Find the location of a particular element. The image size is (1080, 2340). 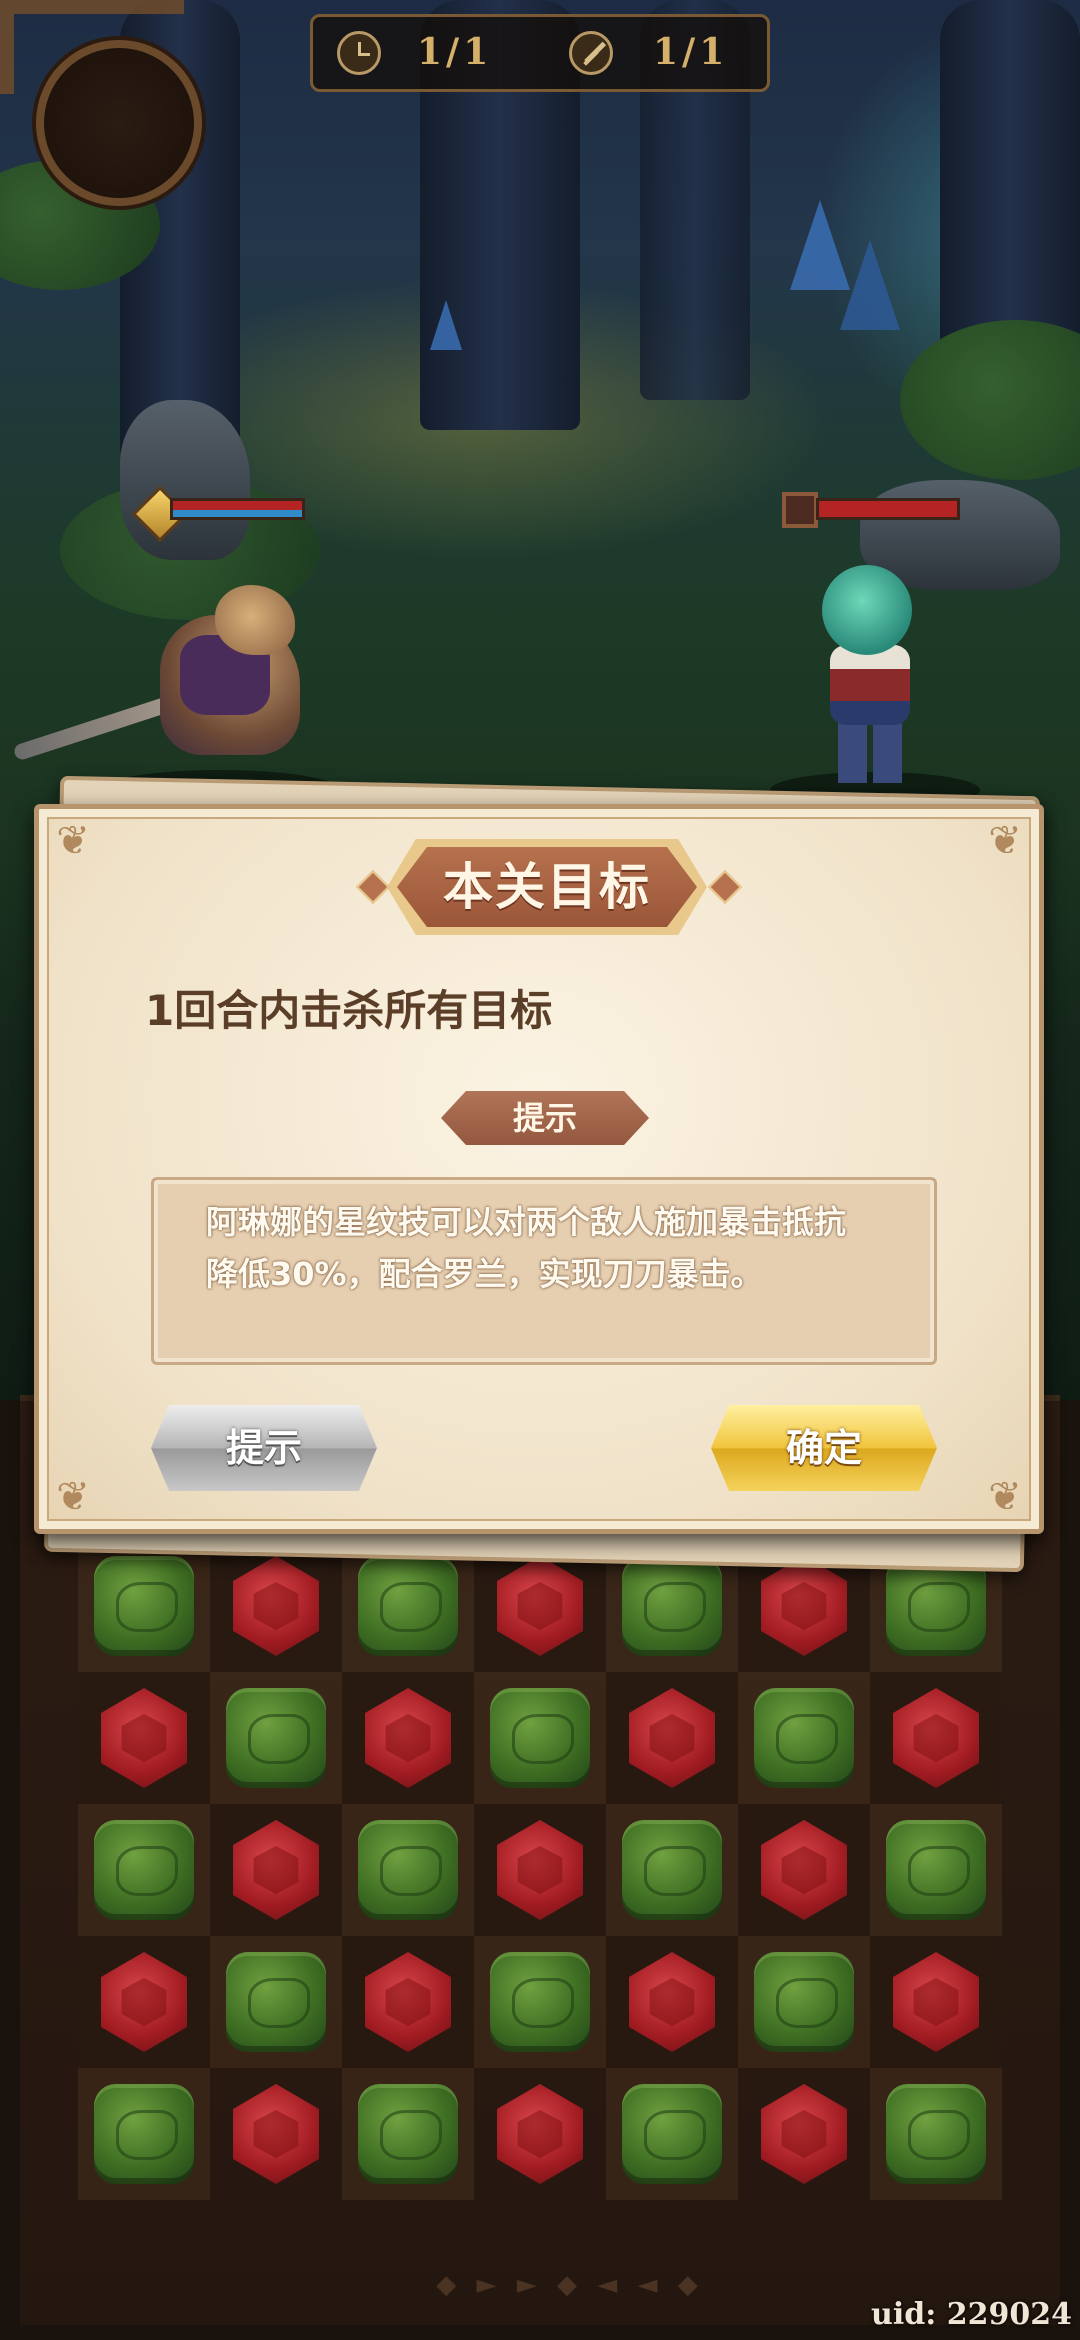

confirm-button: 确定 is located at coordinates (824, 1448).